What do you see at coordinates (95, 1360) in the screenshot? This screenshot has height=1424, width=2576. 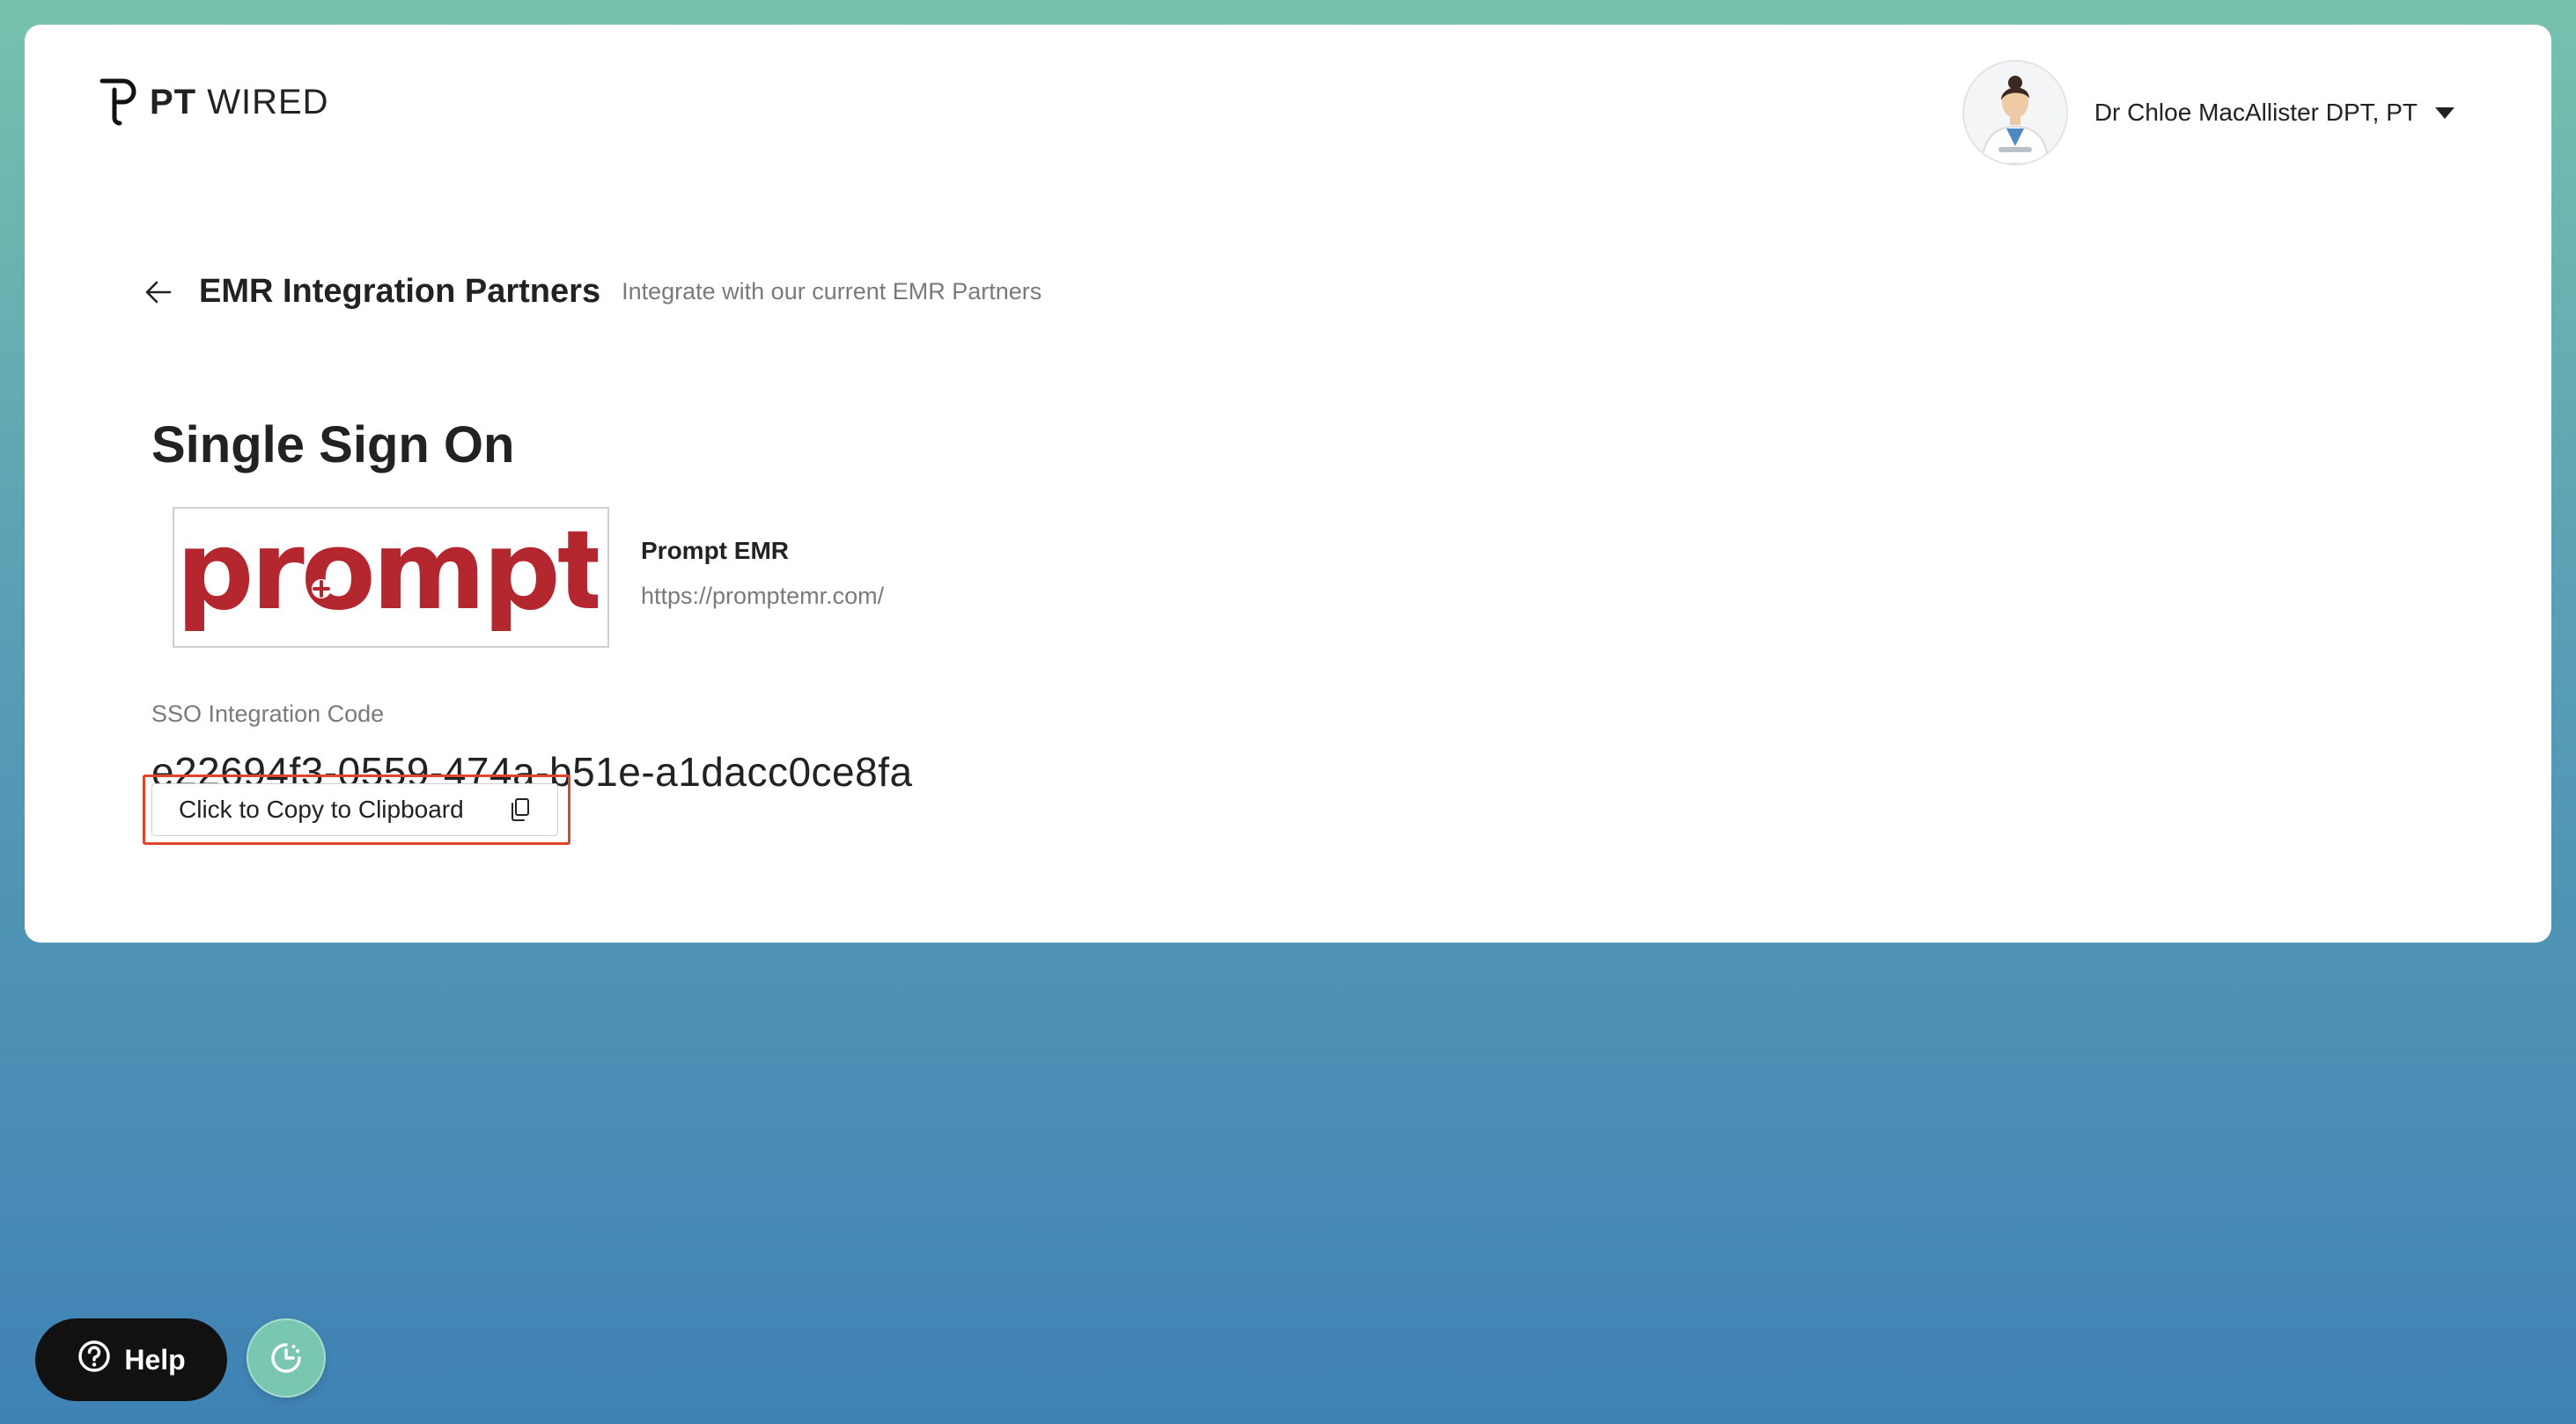 I see `question-circle-icon` at bounding box center [95, 1360].